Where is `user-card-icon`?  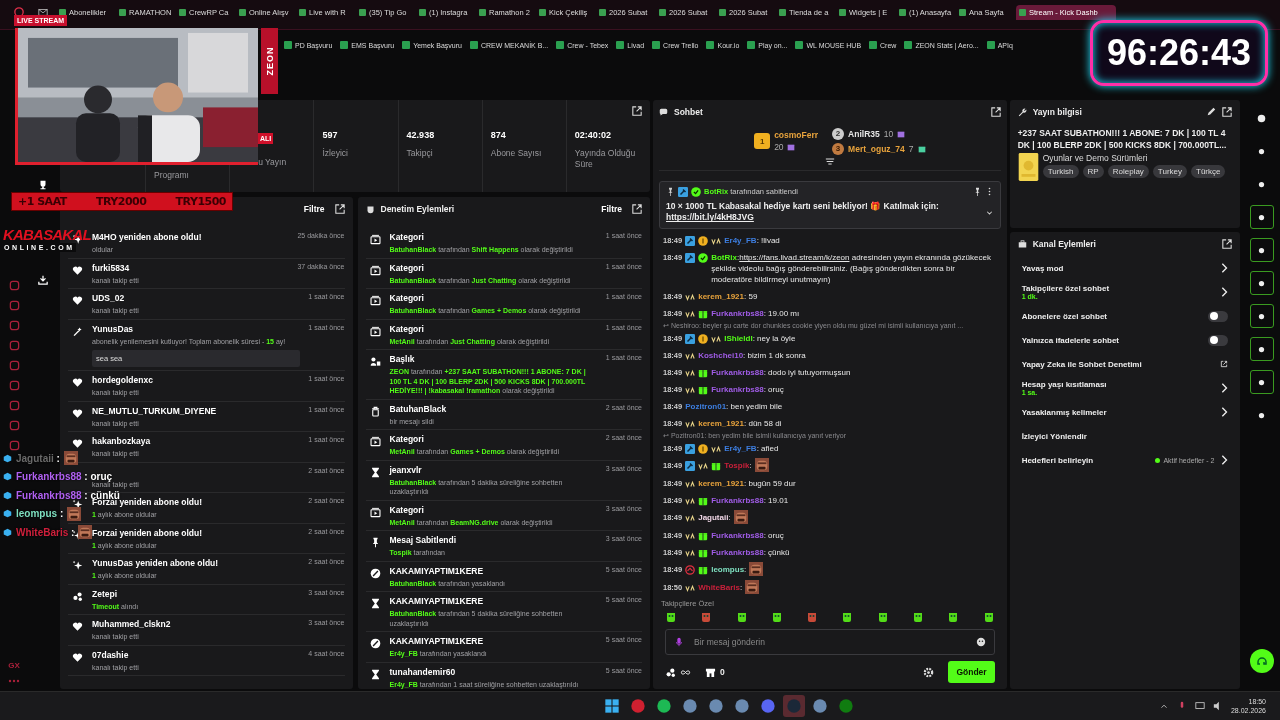 user-card-icon is located at coordinates (375, 361).